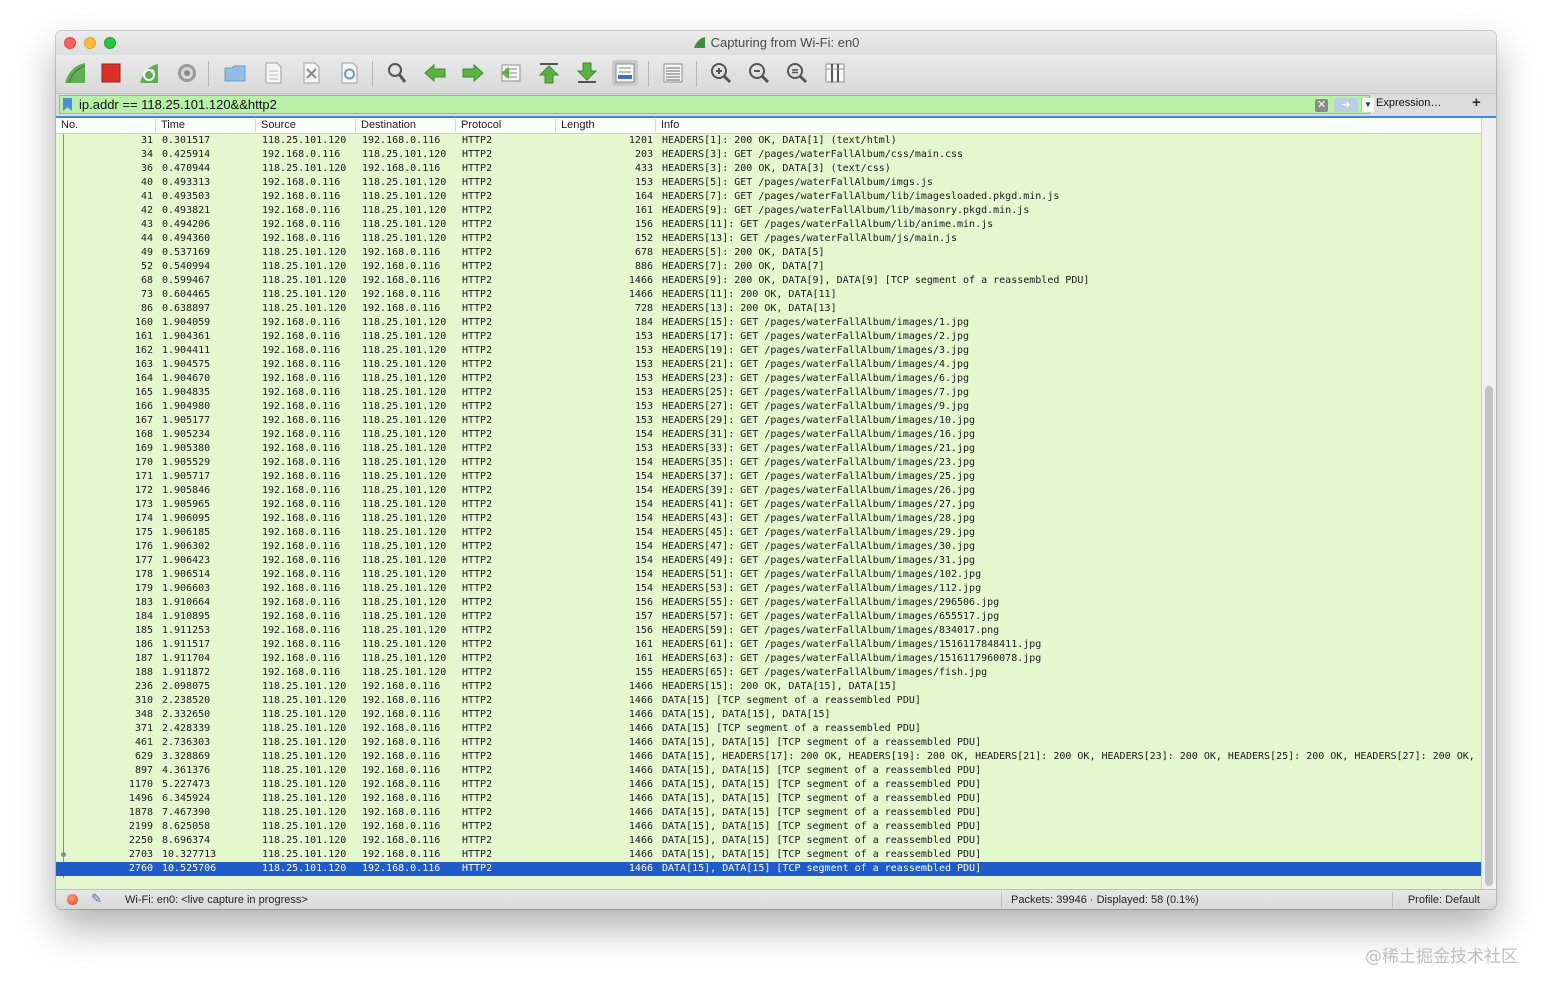 This screenshot has width=1552, height=989. I want to click on expert-info-icon, so click(72, 899).